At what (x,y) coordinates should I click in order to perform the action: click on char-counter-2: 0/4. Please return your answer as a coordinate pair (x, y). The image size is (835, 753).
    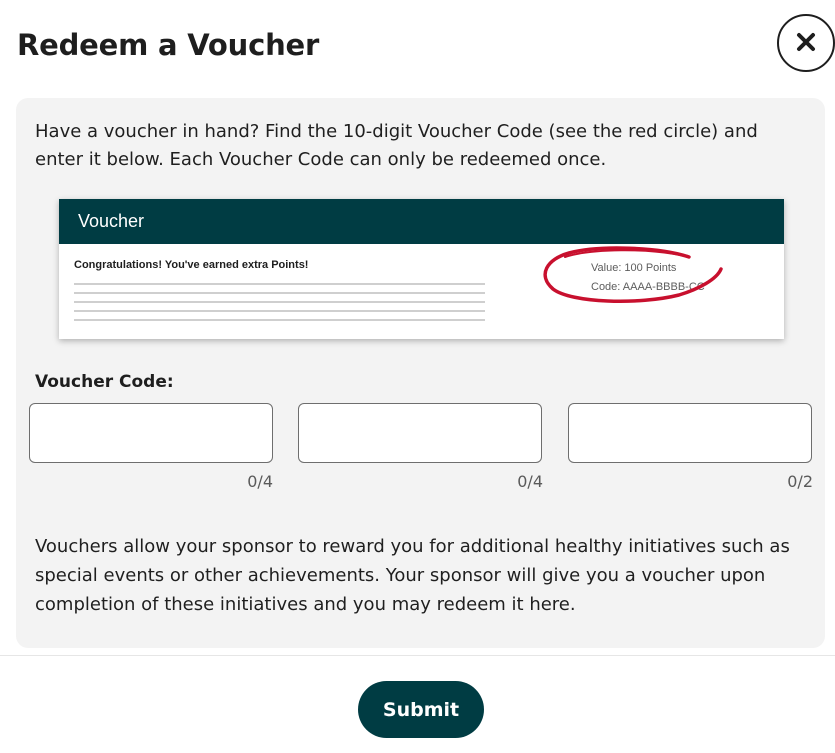
    Looking at the image, I should click on (530, 481).